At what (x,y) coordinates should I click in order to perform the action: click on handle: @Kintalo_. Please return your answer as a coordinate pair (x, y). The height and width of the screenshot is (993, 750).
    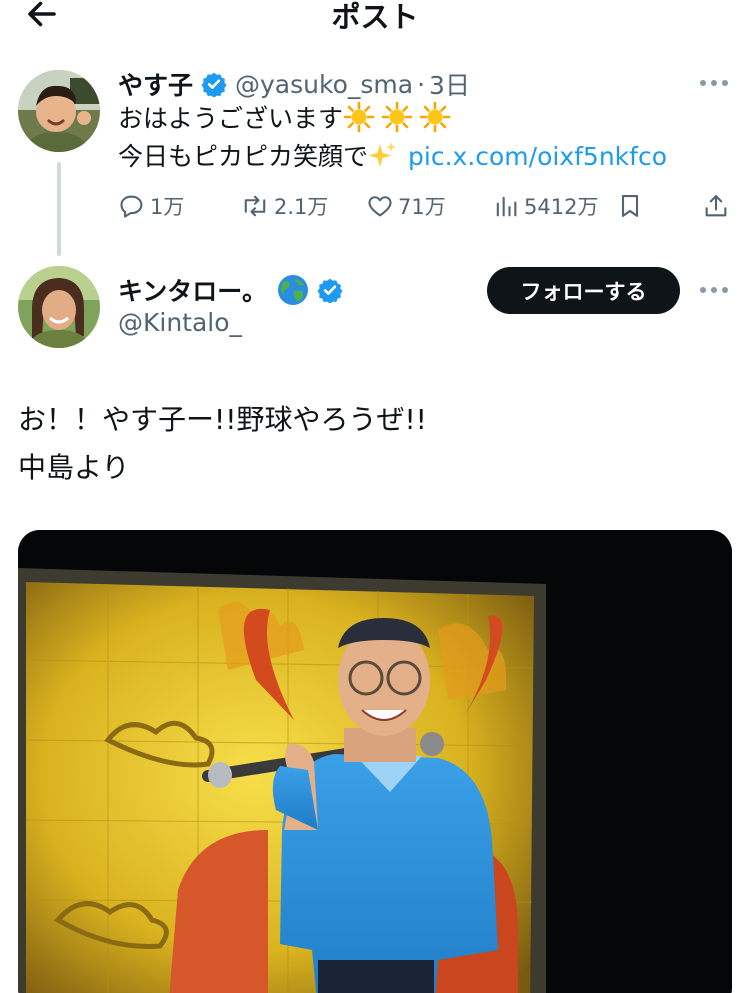
    Looking at the image, I should click on (180, 322).